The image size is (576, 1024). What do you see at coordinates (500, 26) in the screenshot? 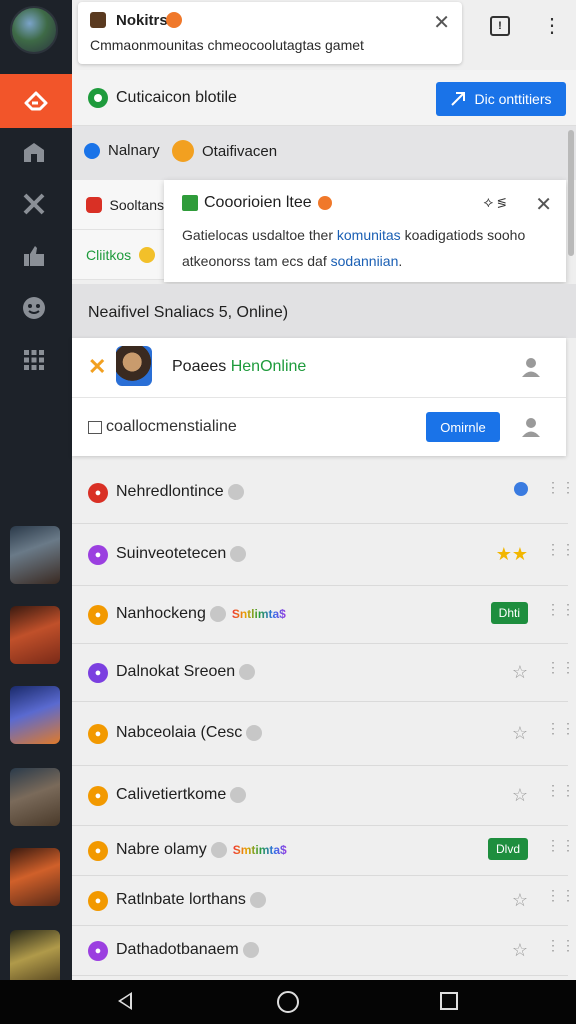
I see `info-square-icon: !` at bounding box center [500, 26].